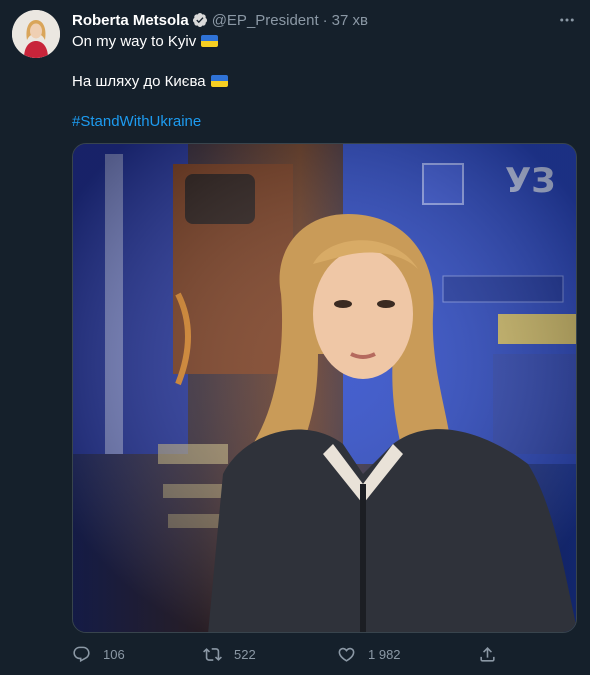 The height and width of the screenshot is (675, 590). What do you see at coordinates (384, 654) in the screenshot?
I see `like-count: 1 982` at bounding box center [384, 654].